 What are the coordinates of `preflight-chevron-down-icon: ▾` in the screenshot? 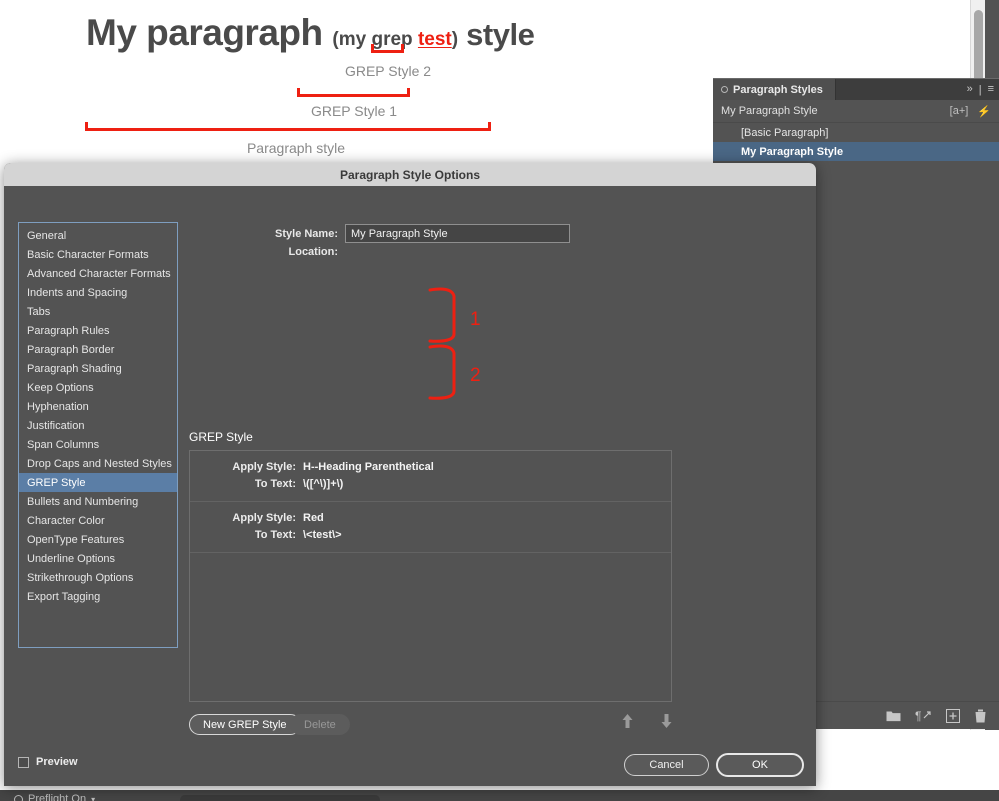 It's located at (93, 798).